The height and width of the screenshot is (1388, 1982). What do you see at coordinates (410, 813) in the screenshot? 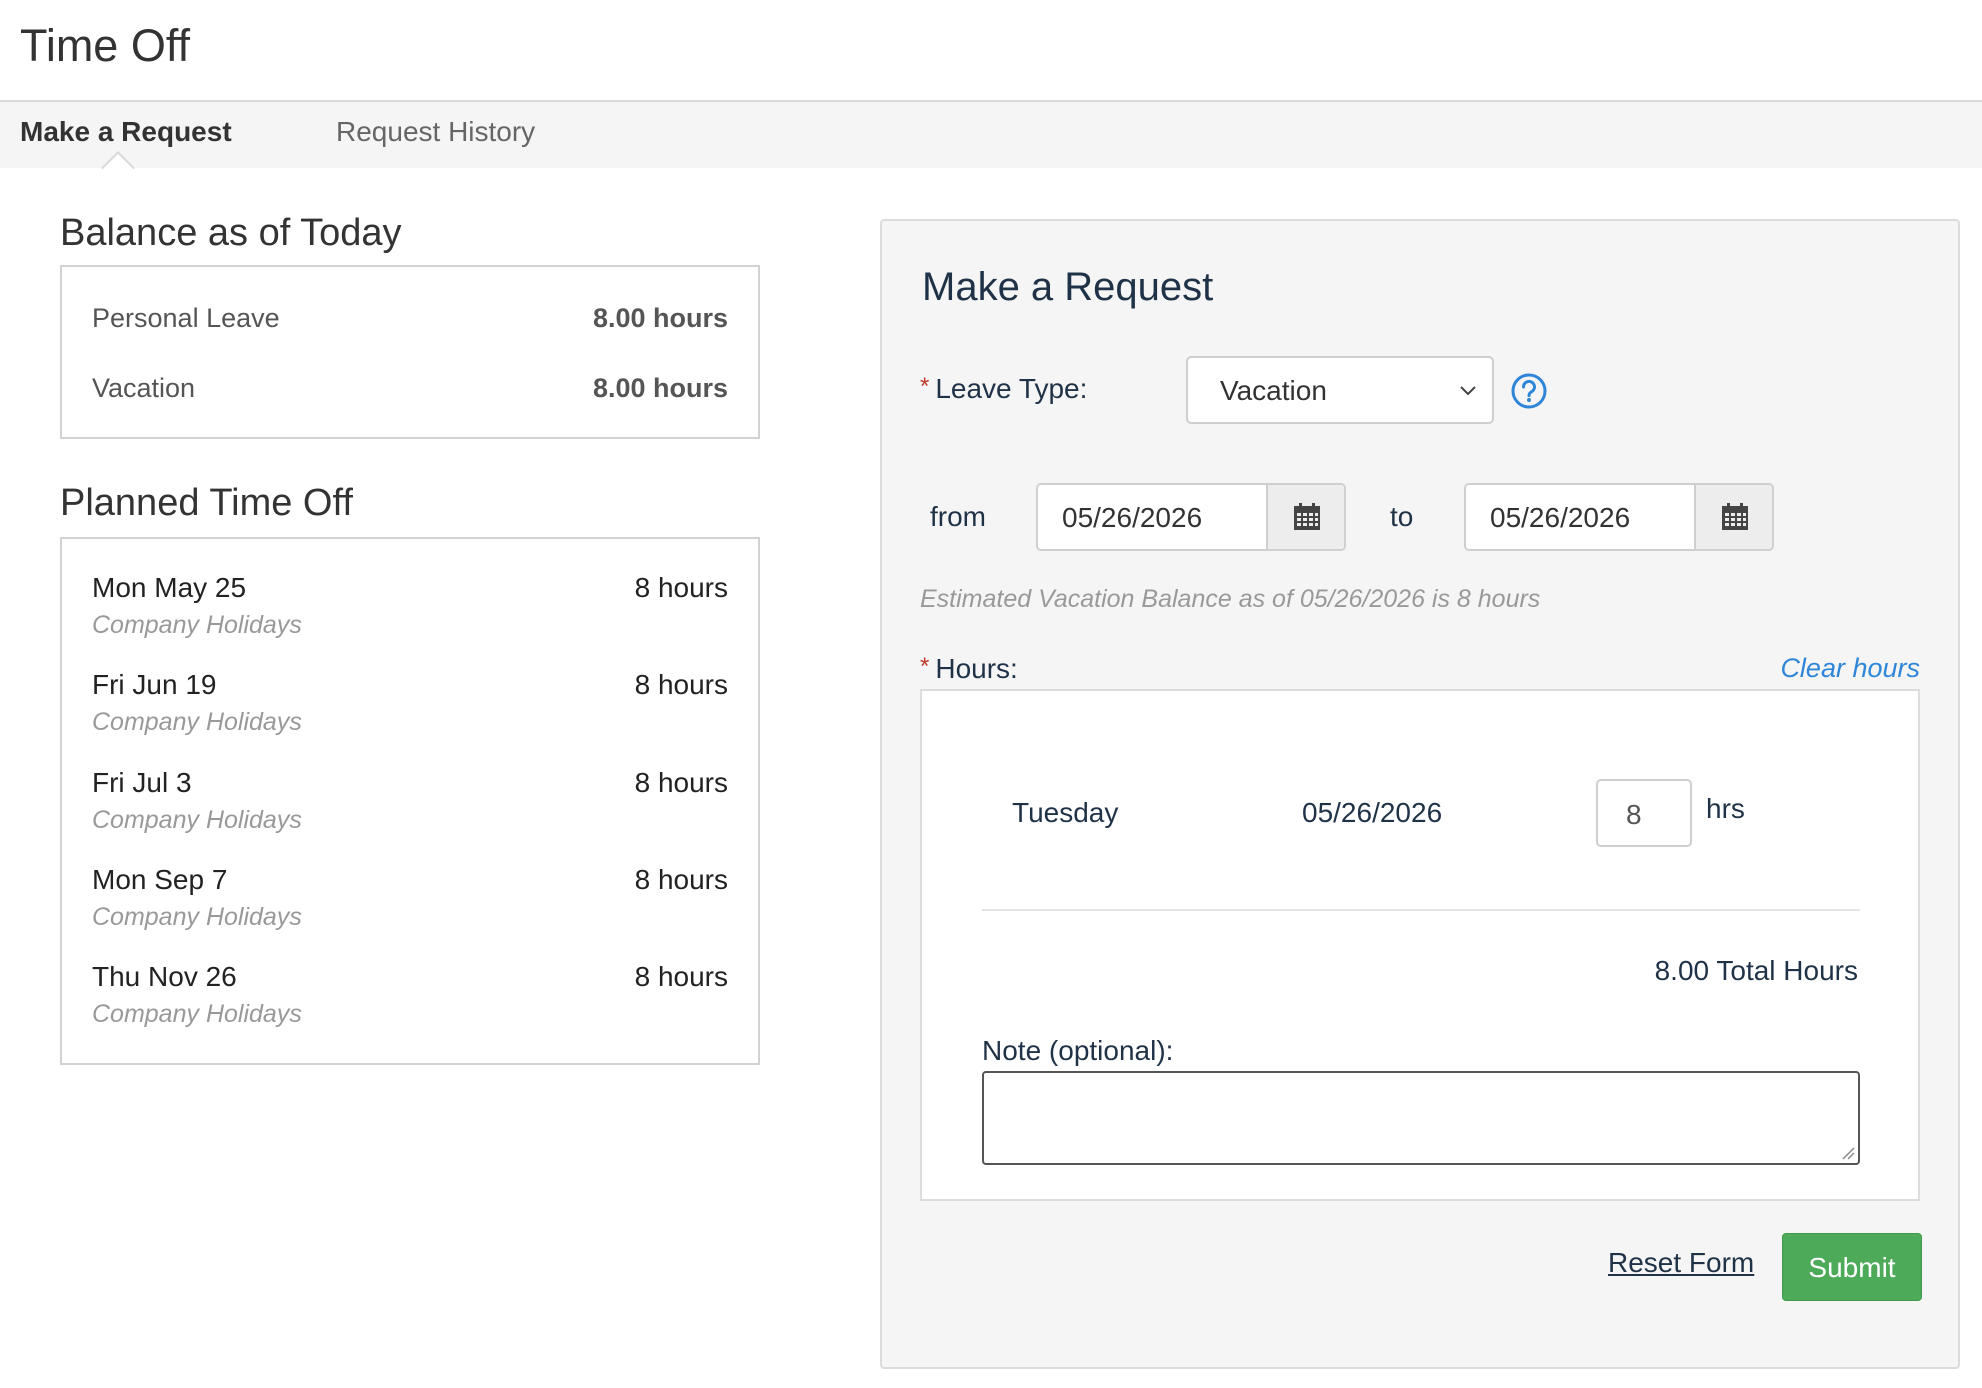
I see `list-item: Fri Jul 3 8 hours Company Holidays` at bounding box center [410, 813].